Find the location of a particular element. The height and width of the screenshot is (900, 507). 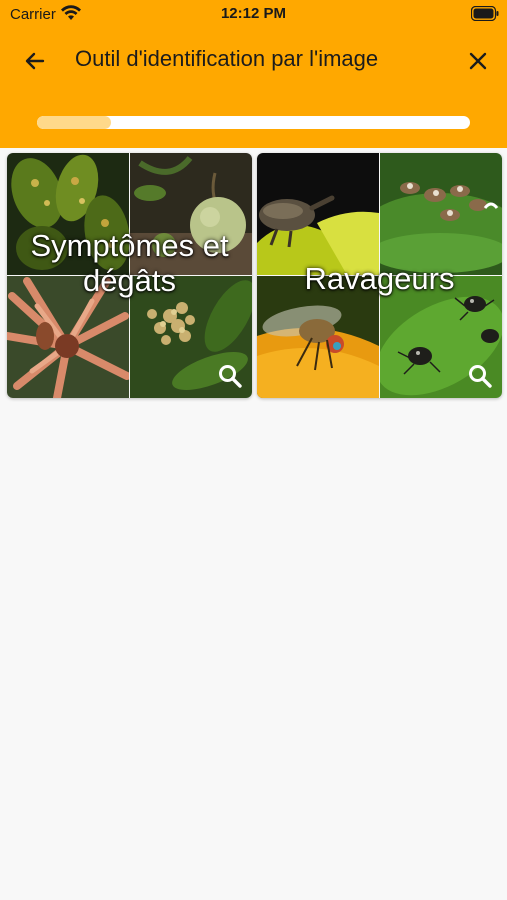

progress-fill is located at coordinates (74, 122).